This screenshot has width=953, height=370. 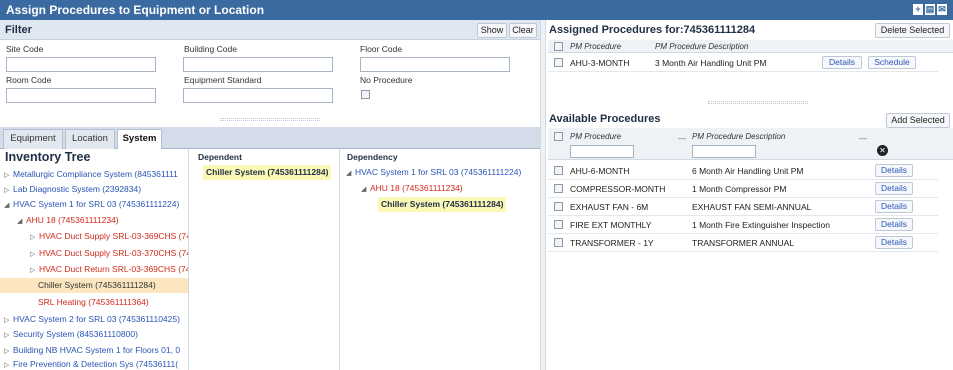 What do you see at coordinates (29, 80) in the screenshot?
I see `room-code-label: Room Code` at bounding box center [29, 80].